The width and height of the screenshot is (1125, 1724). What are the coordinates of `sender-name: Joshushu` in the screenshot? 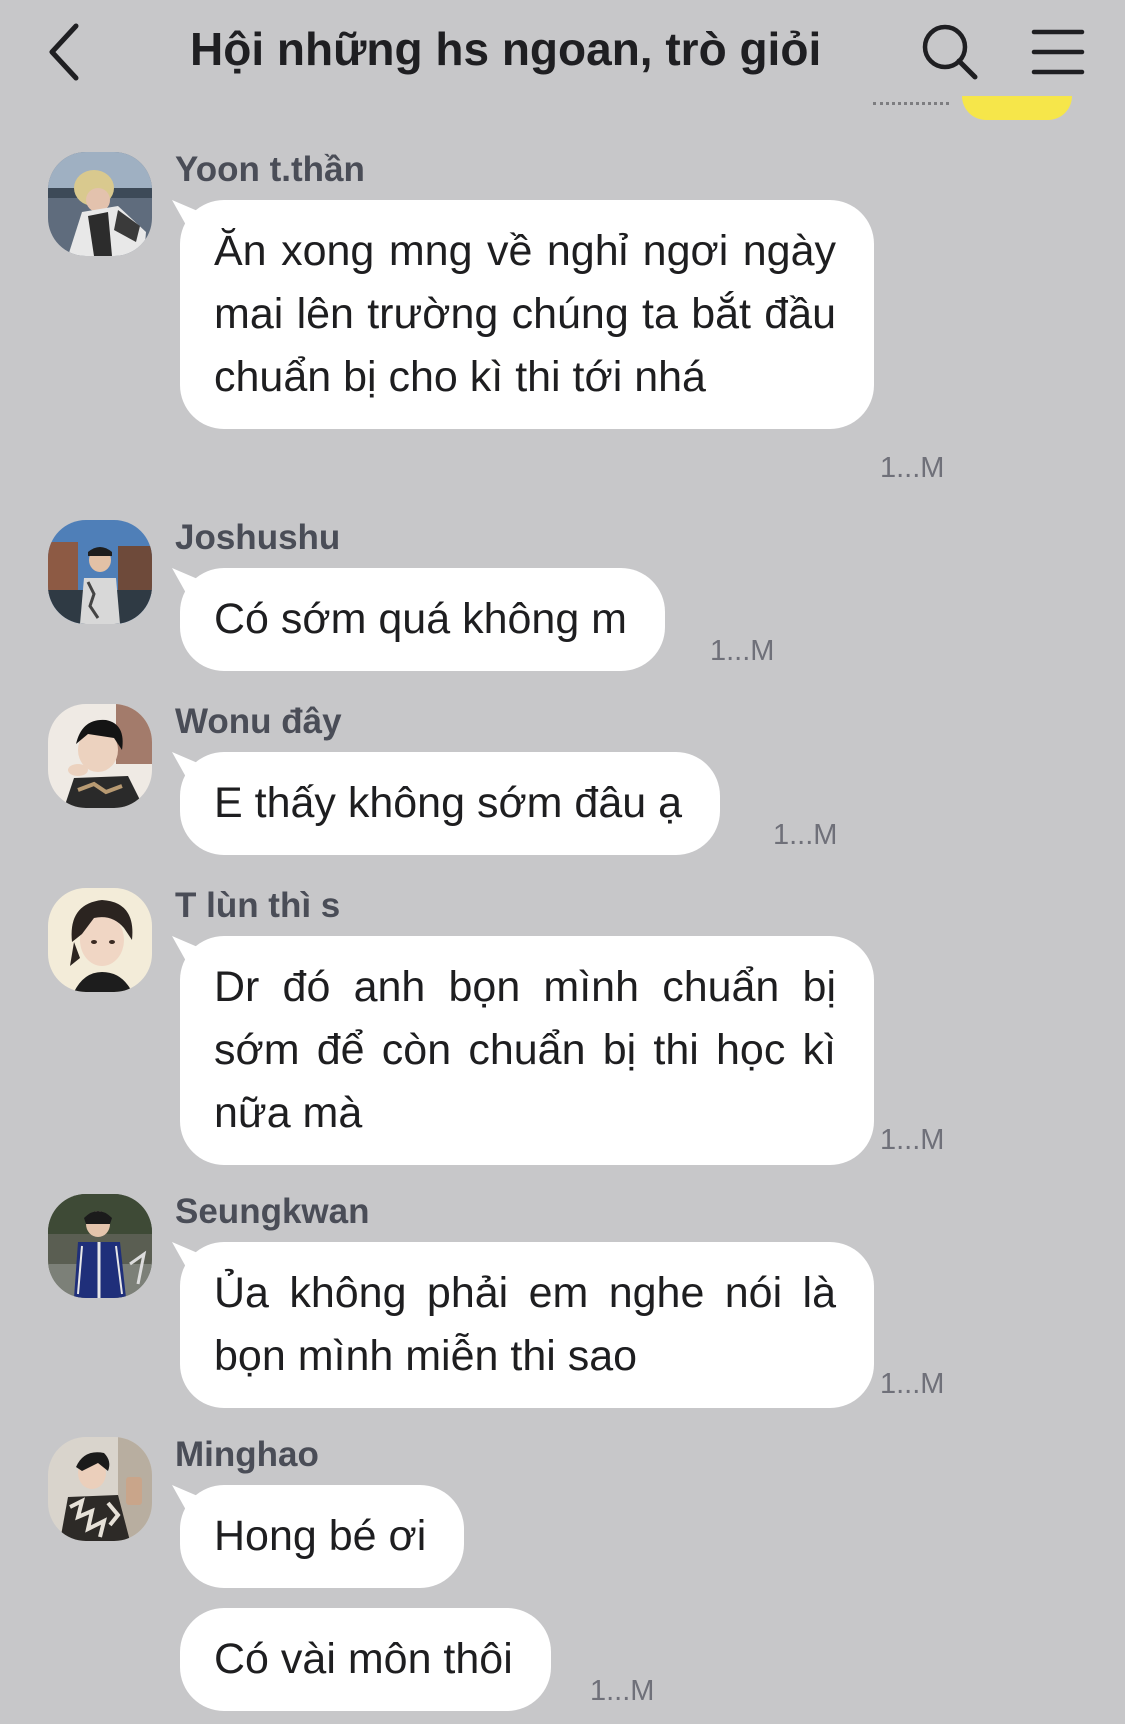 It's located at (258, 537).